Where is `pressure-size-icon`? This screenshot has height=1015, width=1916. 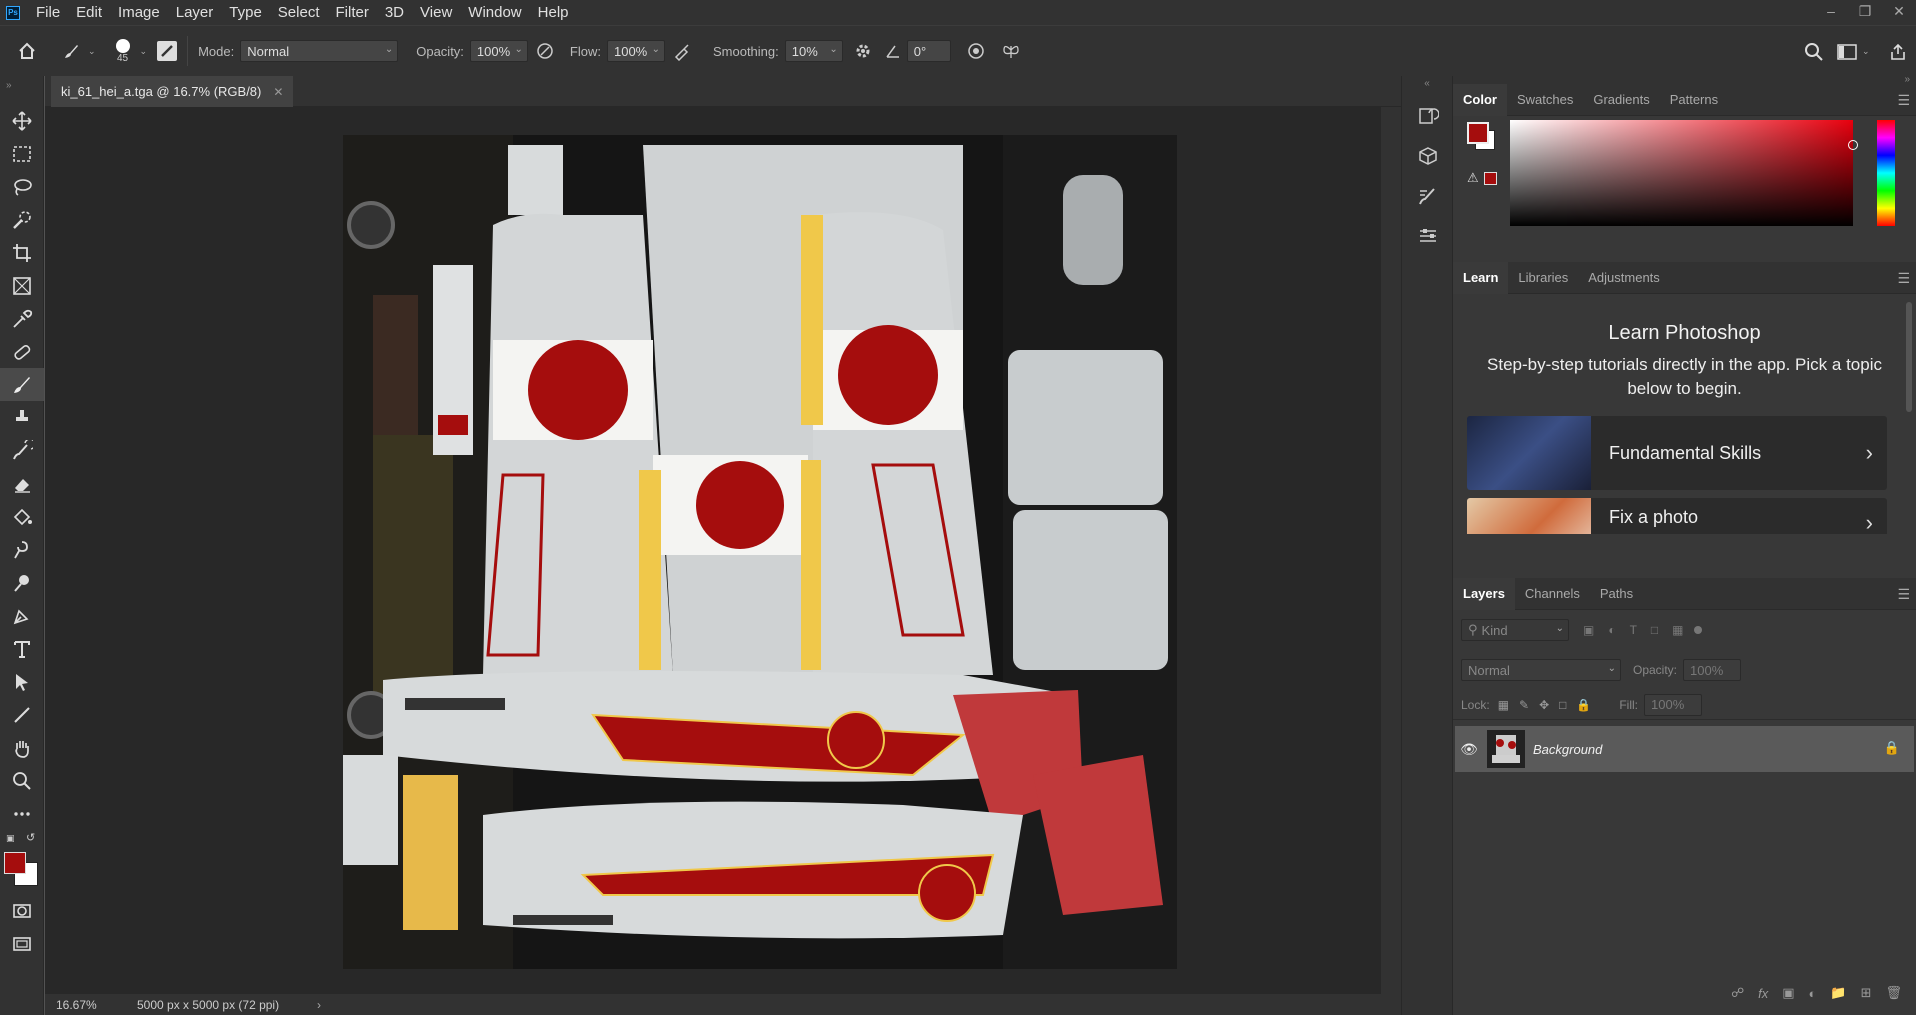
pressure-size-icon is located at coordinates (976, 51).